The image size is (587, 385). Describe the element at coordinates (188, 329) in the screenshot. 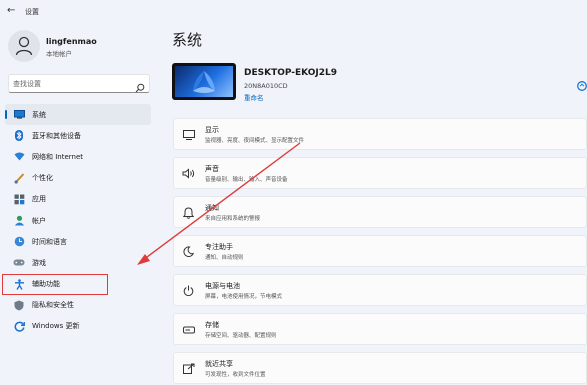

I see `storage-icon` at that location.